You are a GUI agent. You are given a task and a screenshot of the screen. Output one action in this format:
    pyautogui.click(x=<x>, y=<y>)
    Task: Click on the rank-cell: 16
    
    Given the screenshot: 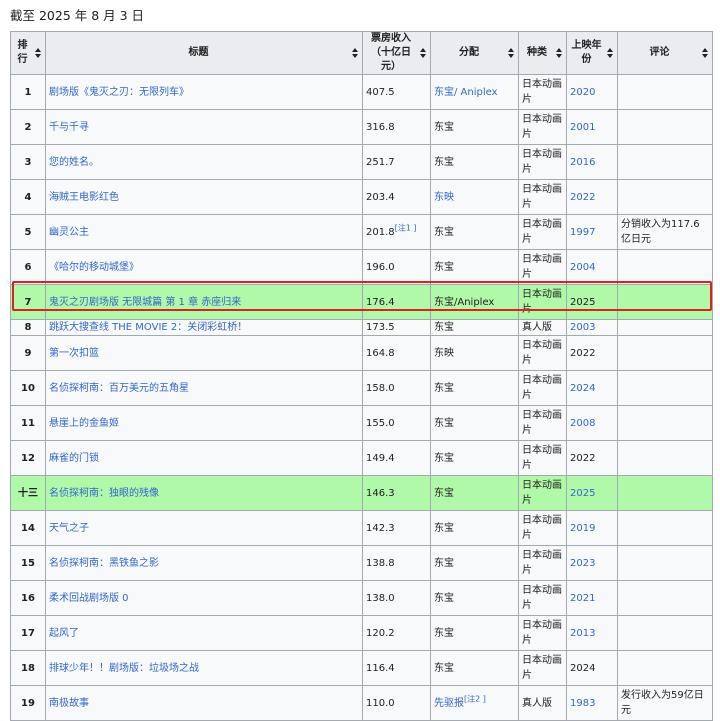 What is the action you would take?
    pyautogui.click(x=28, y=598)
    